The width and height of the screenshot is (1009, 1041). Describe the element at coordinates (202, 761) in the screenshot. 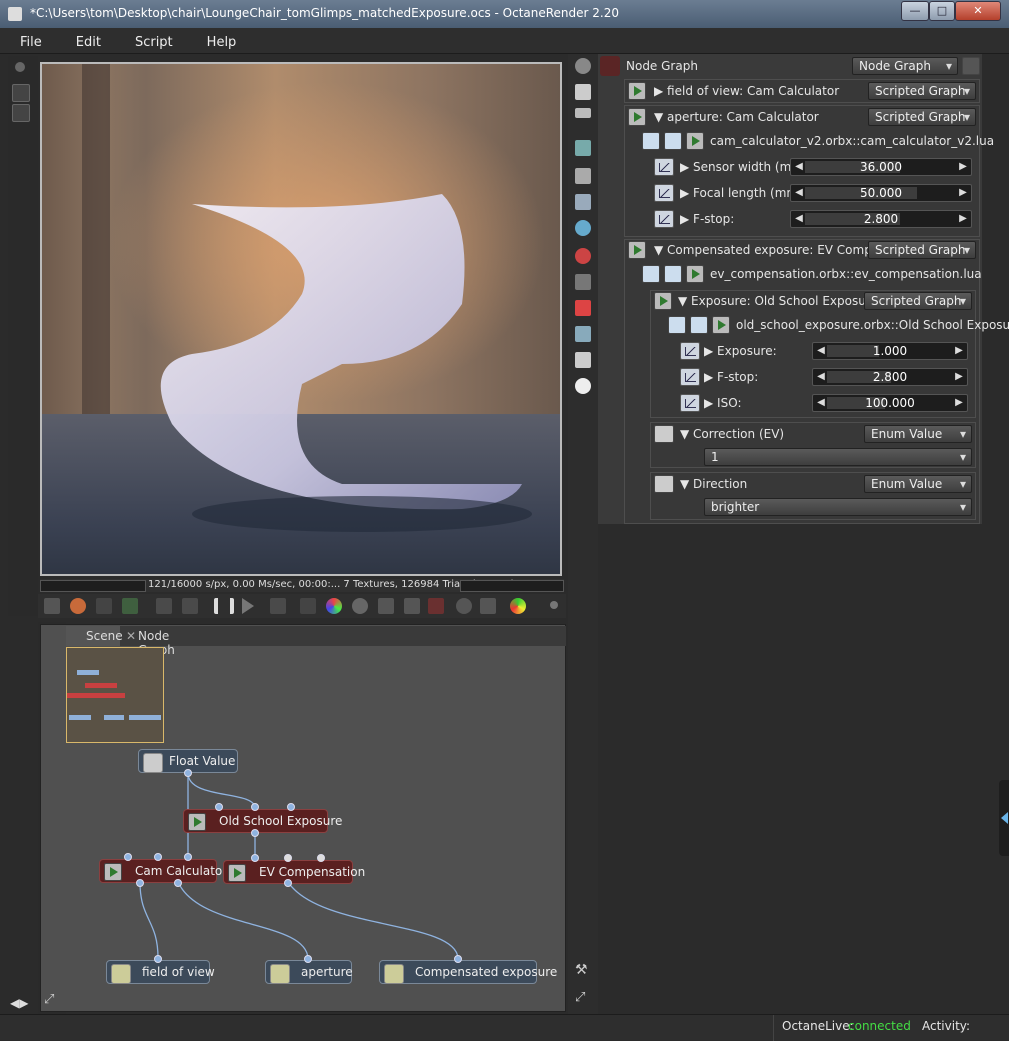

I see `node-float-value-label: Float Value` at that location.